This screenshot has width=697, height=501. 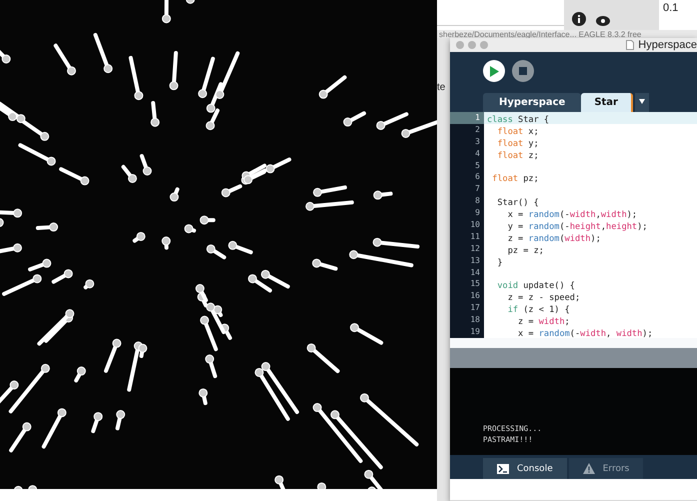 I want to click on info-icon, so click(x=579, y=19).